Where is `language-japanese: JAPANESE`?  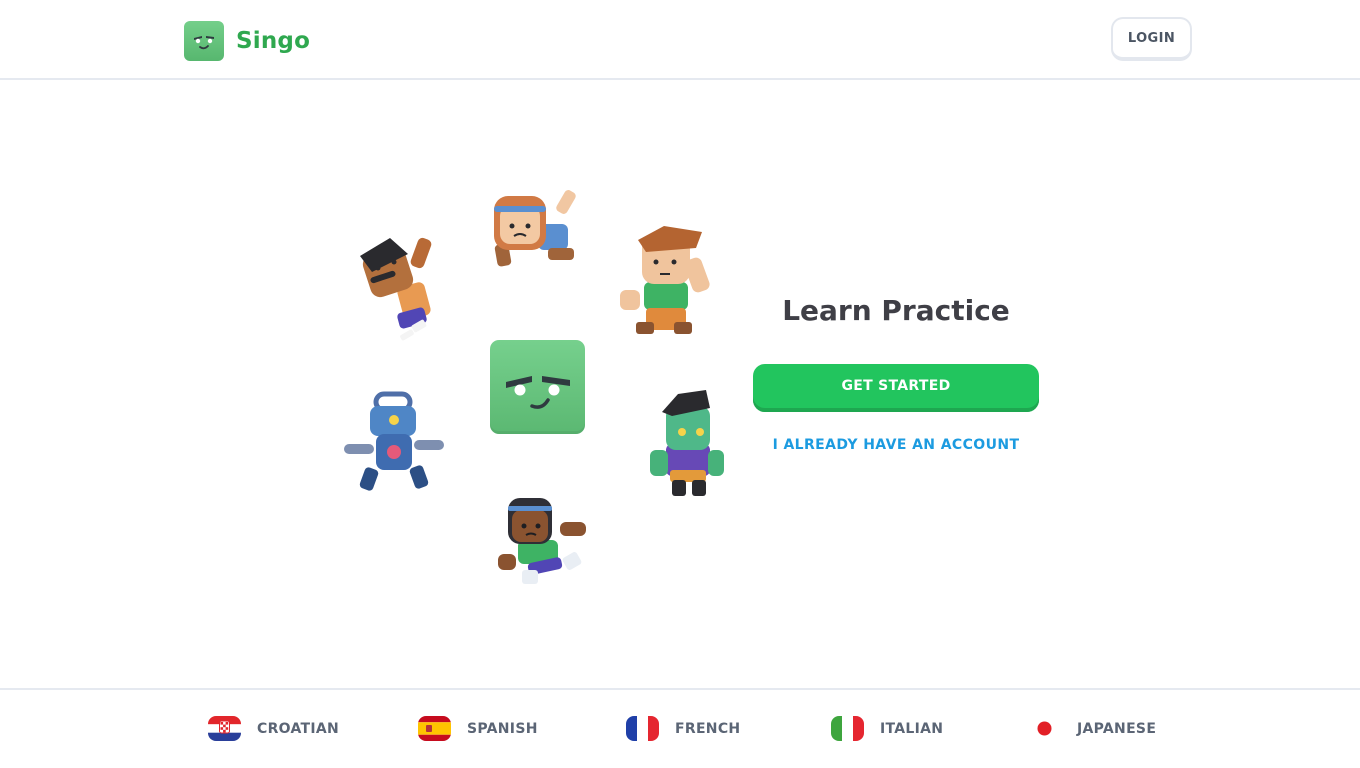 language-japanese: JAPANESE is located at coordinates (1092, 728).